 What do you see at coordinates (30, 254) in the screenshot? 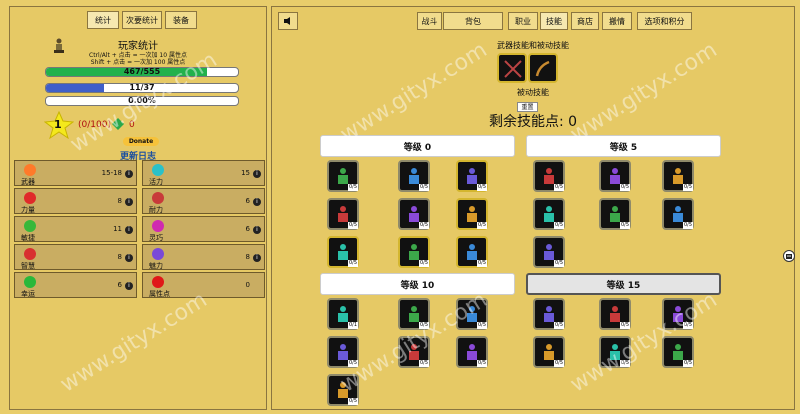
I see `wisdom-icon` at bounding box center [30, 254].